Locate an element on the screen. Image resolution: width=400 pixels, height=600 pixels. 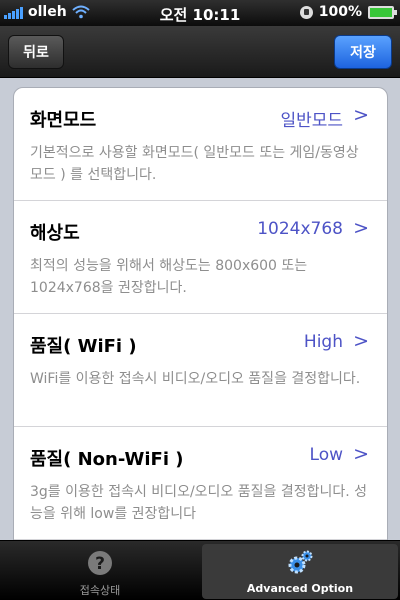
tab-connection-status: ? 접속상태 is located at coordinates (100, 571).